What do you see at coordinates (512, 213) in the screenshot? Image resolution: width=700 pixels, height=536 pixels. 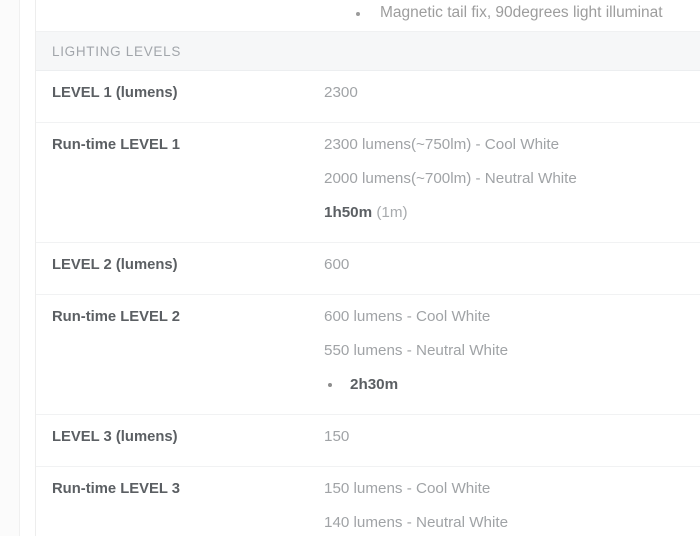 I see `spec-value-line: 1h50m (1m)` at bounding box center [512, 213].